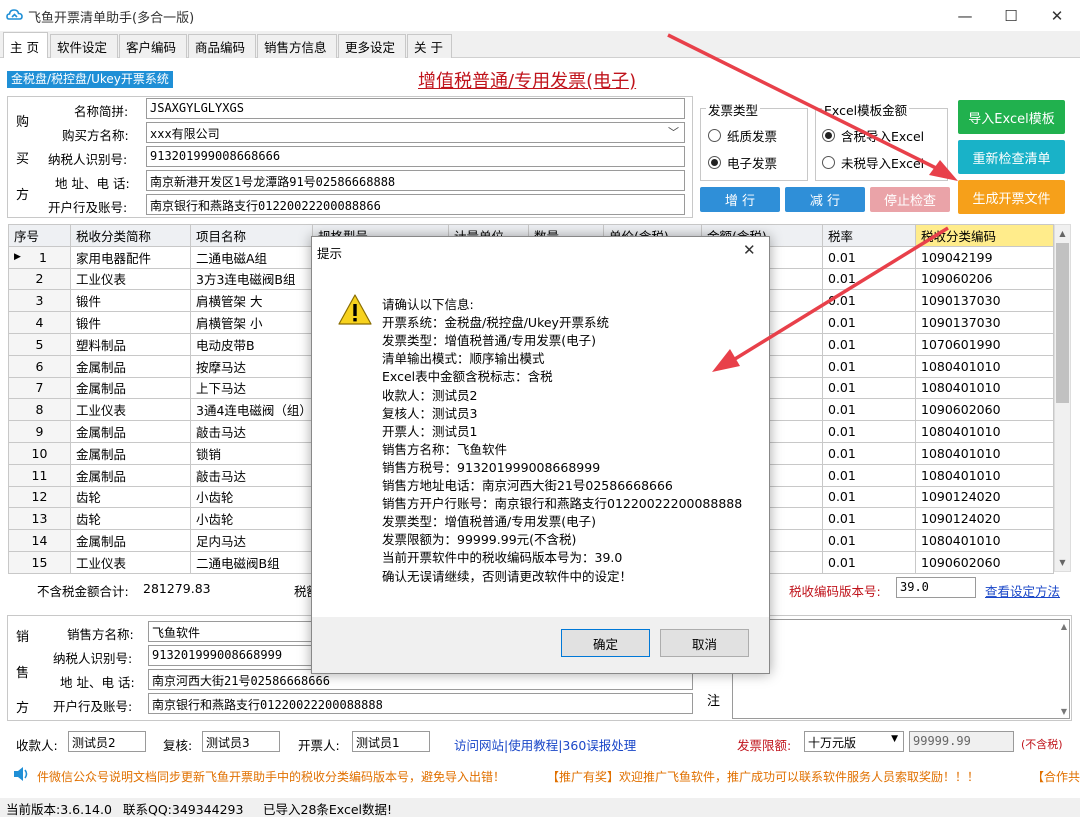 Image resolution: width=1080 pixels, height=817 pixels. What do you see at coordinates (39, 540) in the screenshot?
I see `row-number-cell: 14` at bounding box center [39, 540].